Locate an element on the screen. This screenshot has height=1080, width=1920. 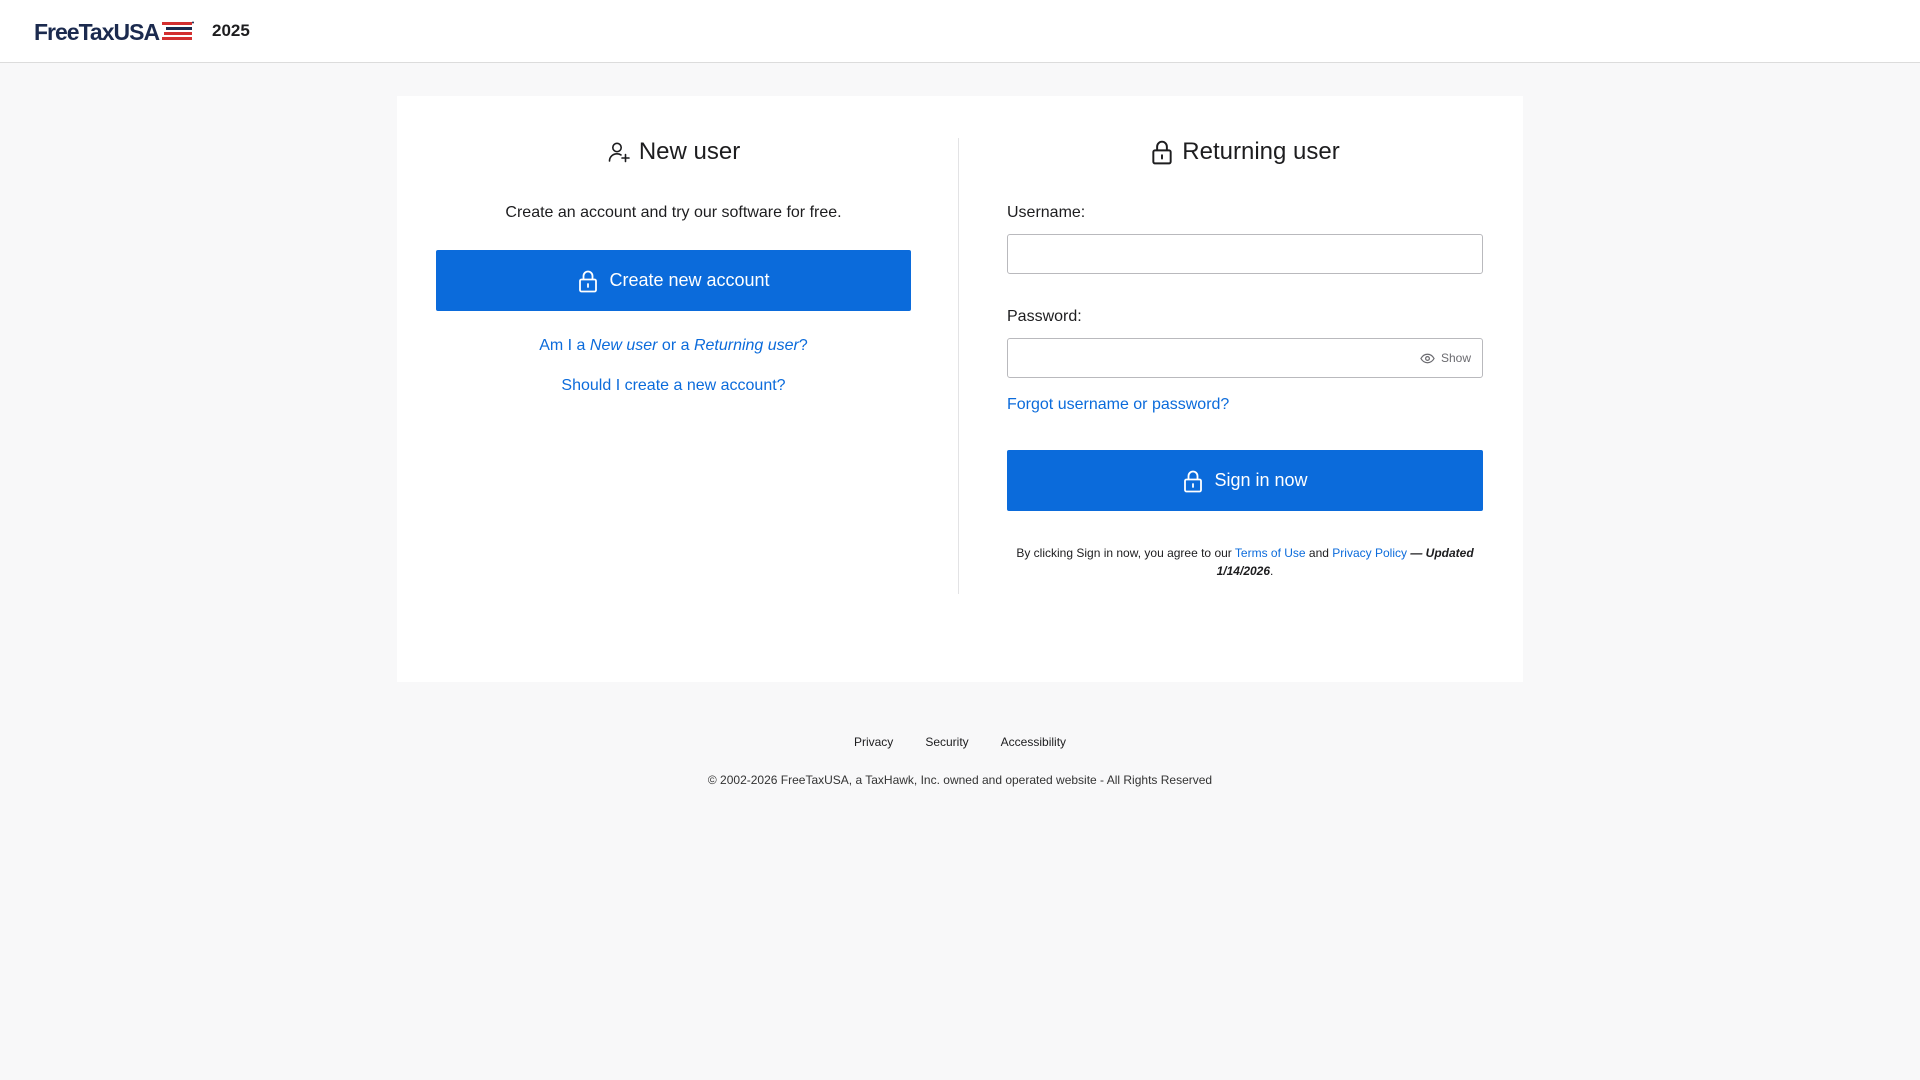
forgot-credentials-link: Forgot username or password? is located at coordinates (1118, 405).